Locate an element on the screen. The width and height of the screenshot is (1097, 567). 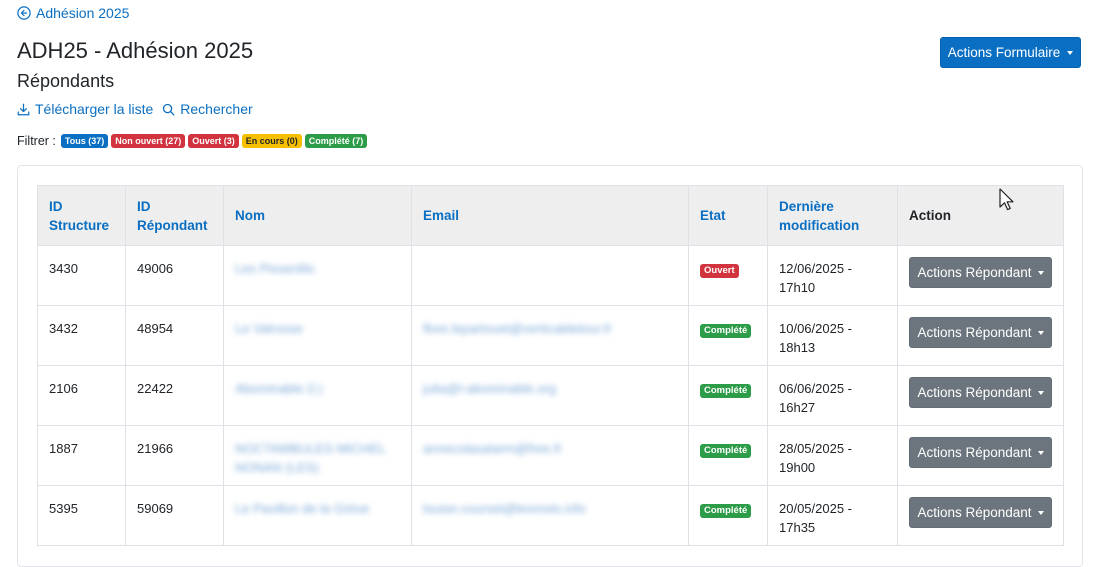
cell-email: annecolasalarm@free.fr is located at coordinates (550, 455).